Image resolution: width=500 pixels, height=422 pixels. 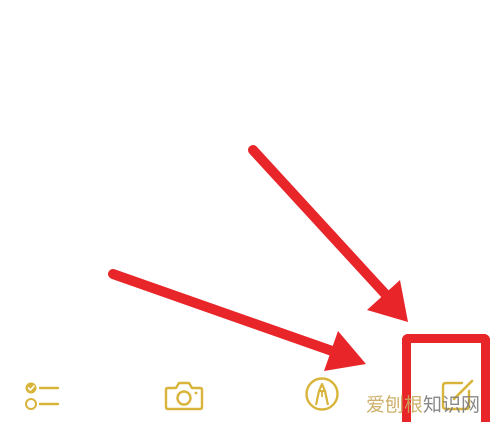 I want to click on watermark: 爱刨根知识网, so click(x=423, y=405).